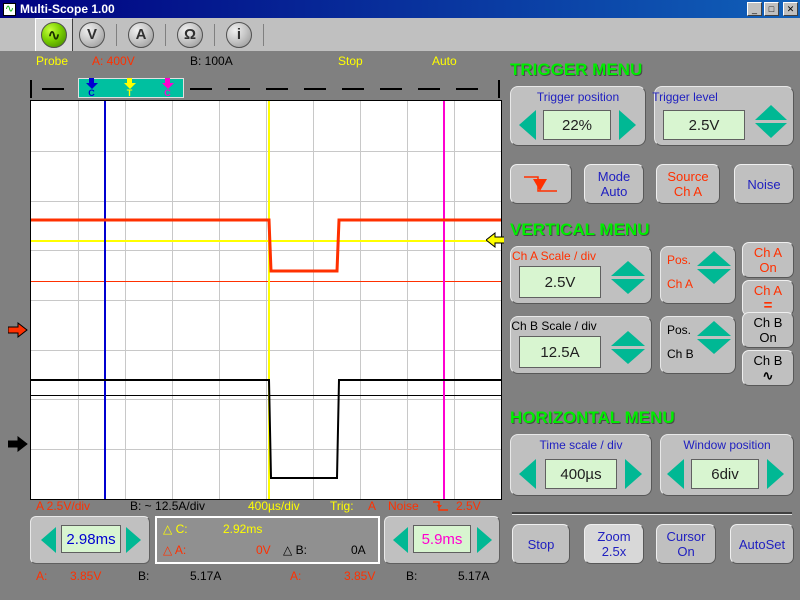  Describe the element at coordinates (484, 540) in the screenshot. I see `cursor-right-inc-button` at that location.